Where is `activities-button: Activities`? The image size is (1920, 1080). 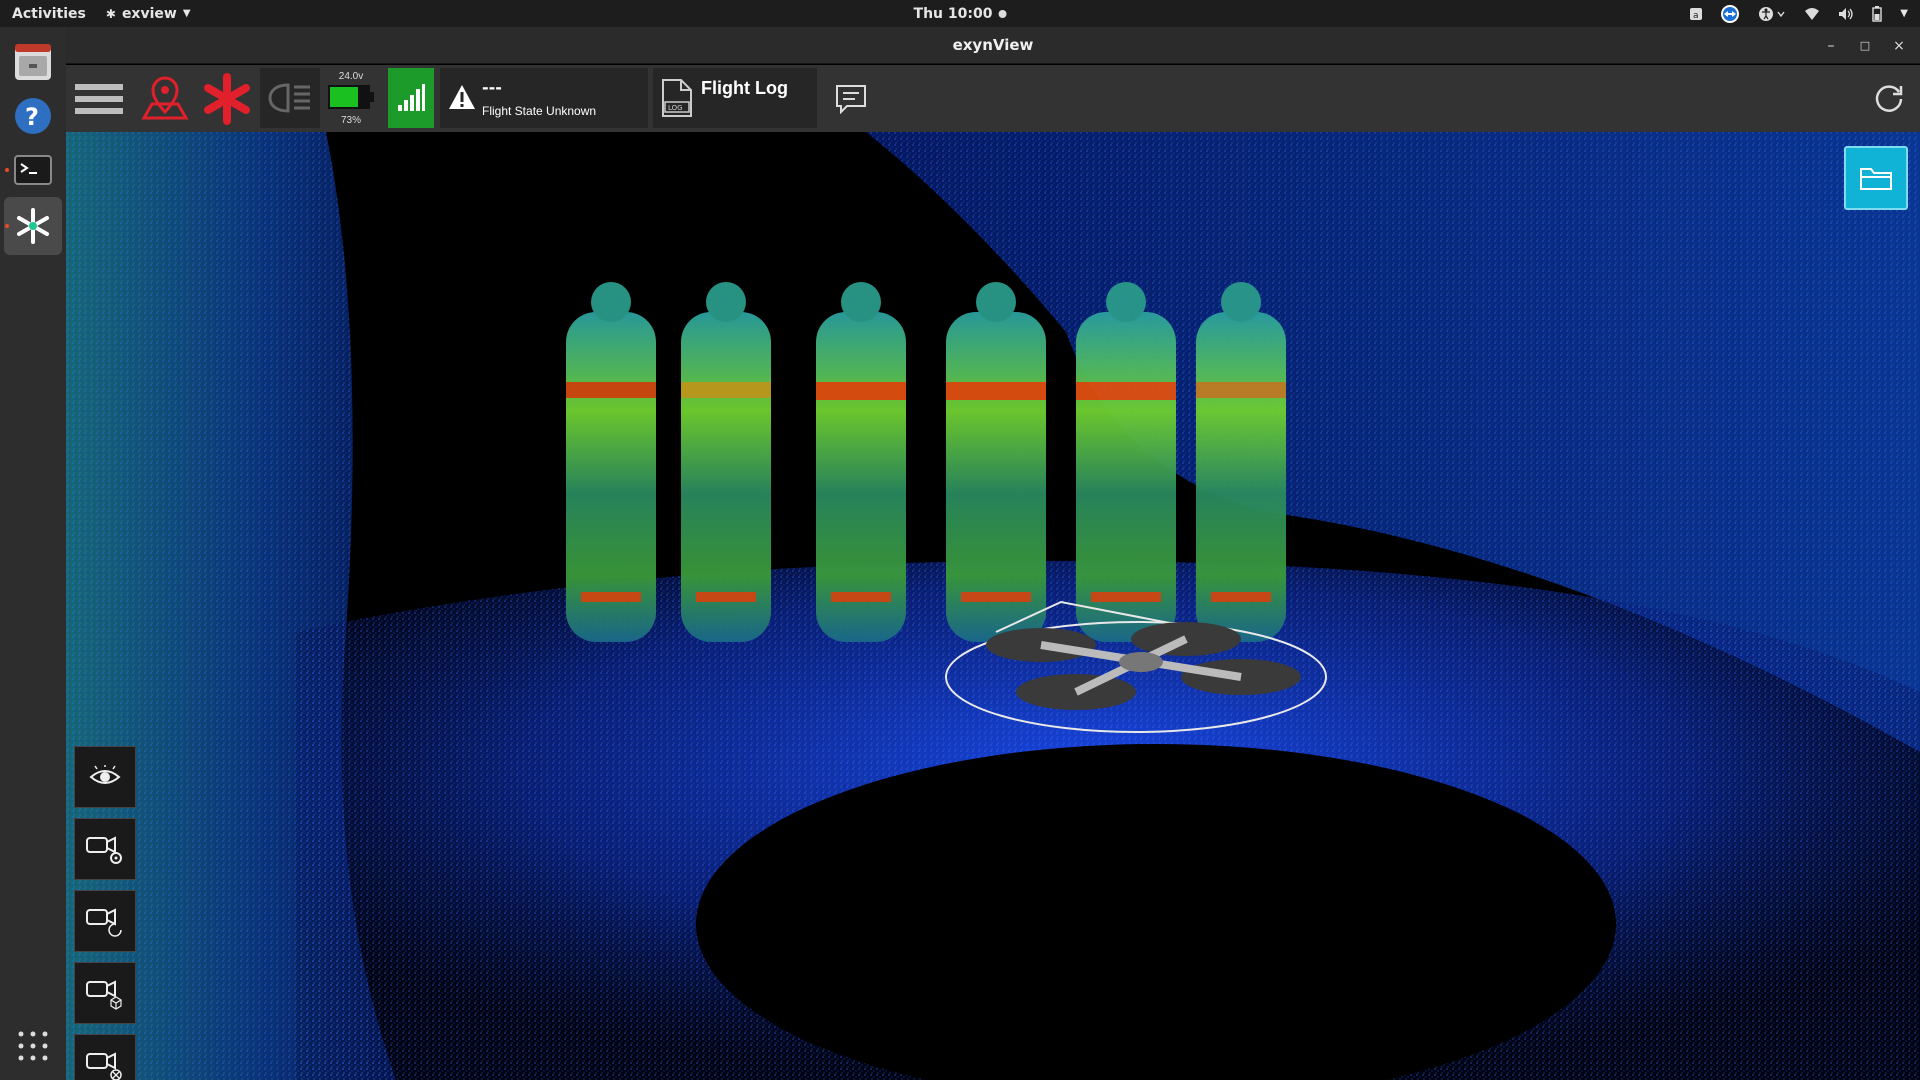 activities-button: Activities is located at coordinates (49, 14).